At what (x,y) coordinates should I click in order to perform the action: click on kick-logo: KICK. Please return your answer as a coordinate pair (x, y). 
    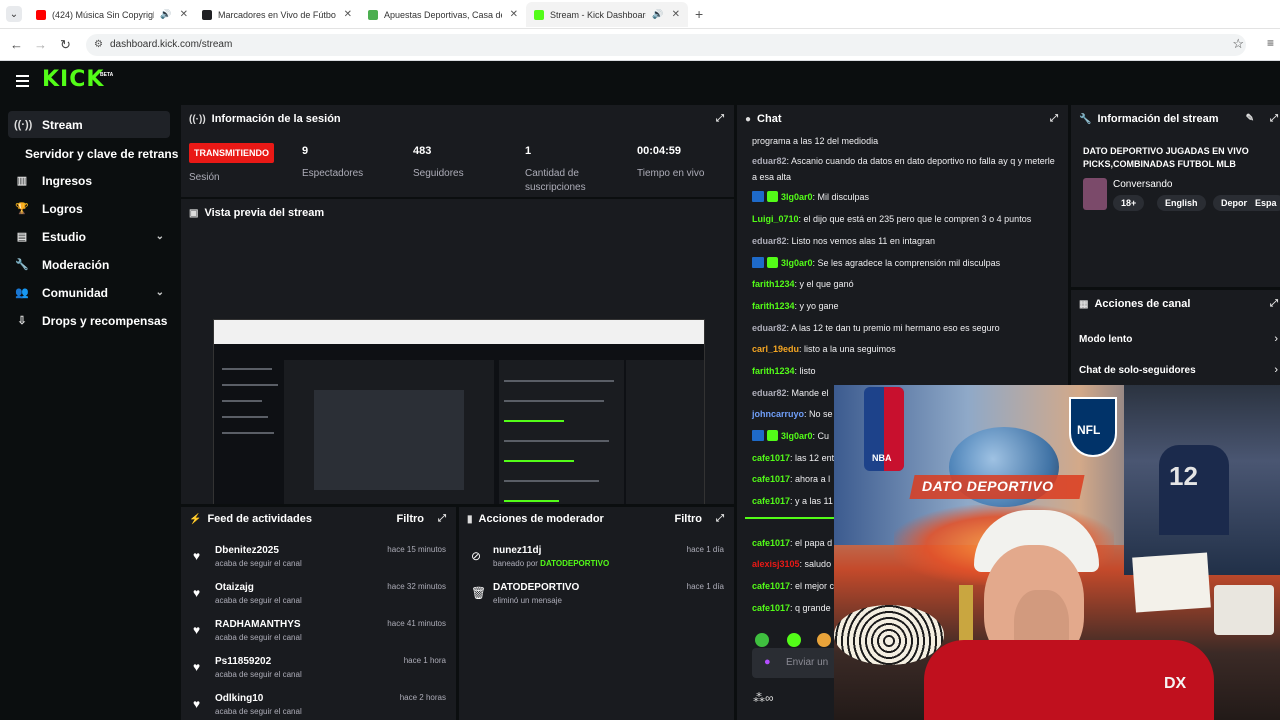
    Looking at the image, I should click on (73, 79).